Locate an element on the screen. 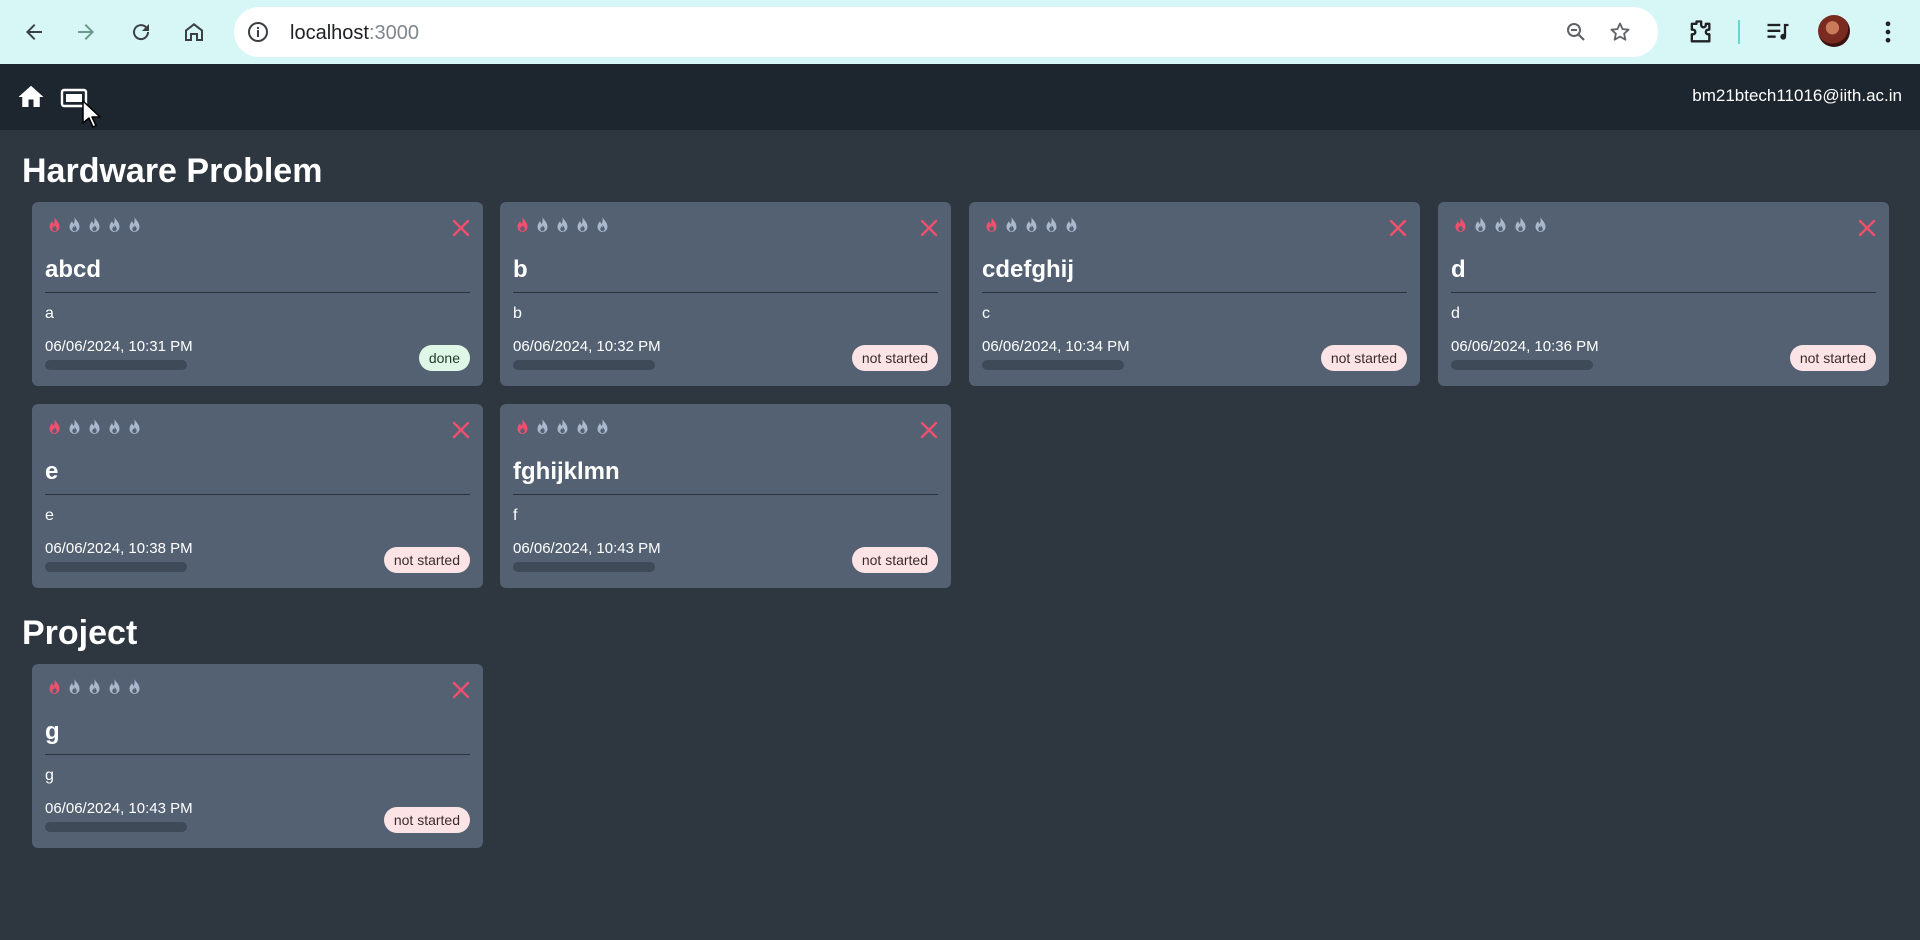  browser-toolbar: localhost:3000 is located at coordinates (960, 32).